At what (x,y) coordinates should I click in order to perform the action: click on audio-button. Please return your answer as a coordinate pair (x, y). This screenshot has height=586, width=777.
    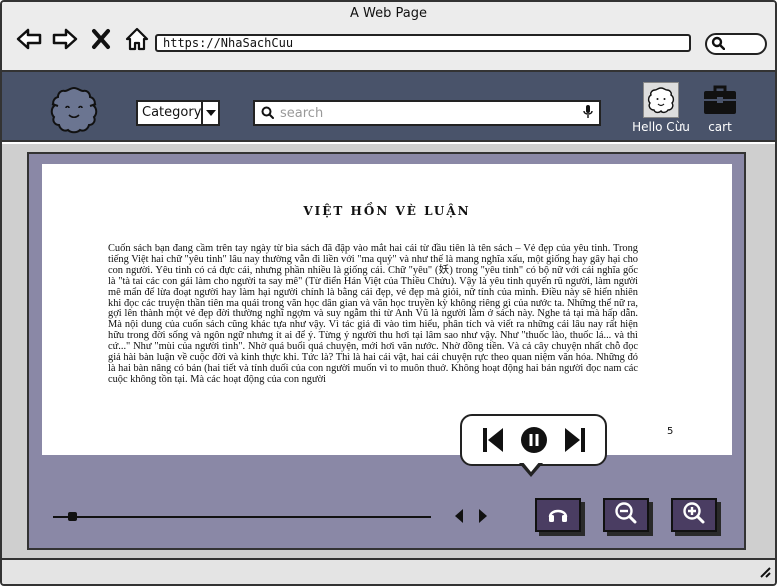
    Looking at the image, I should click on (558, 515).